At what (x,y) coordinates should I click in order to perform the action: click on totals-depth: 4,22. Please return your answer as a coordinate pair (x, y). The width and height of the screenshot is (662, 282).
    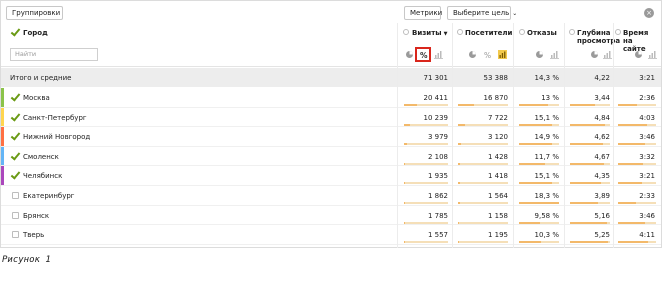
    Looking at the image, I should click on (602, 78).